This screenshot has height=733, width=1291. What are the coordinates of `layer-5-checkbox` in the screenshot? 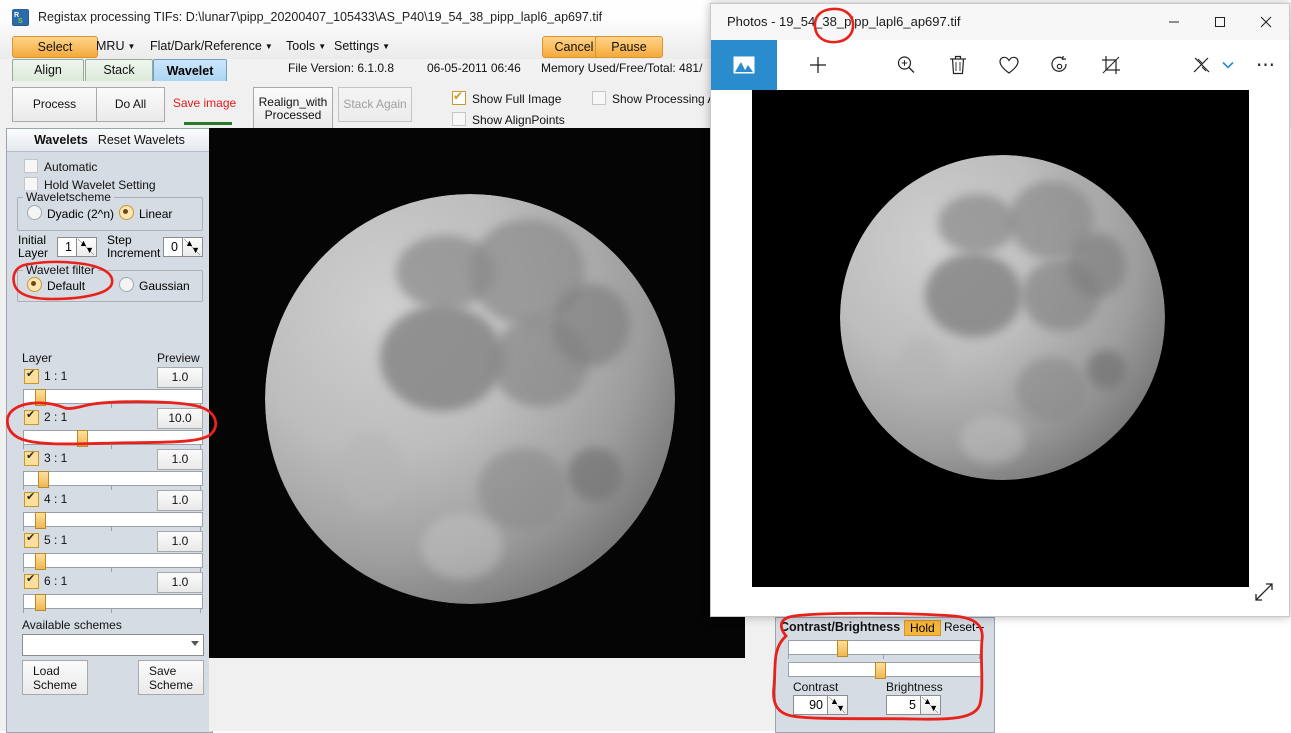 It's located at (31, 539).